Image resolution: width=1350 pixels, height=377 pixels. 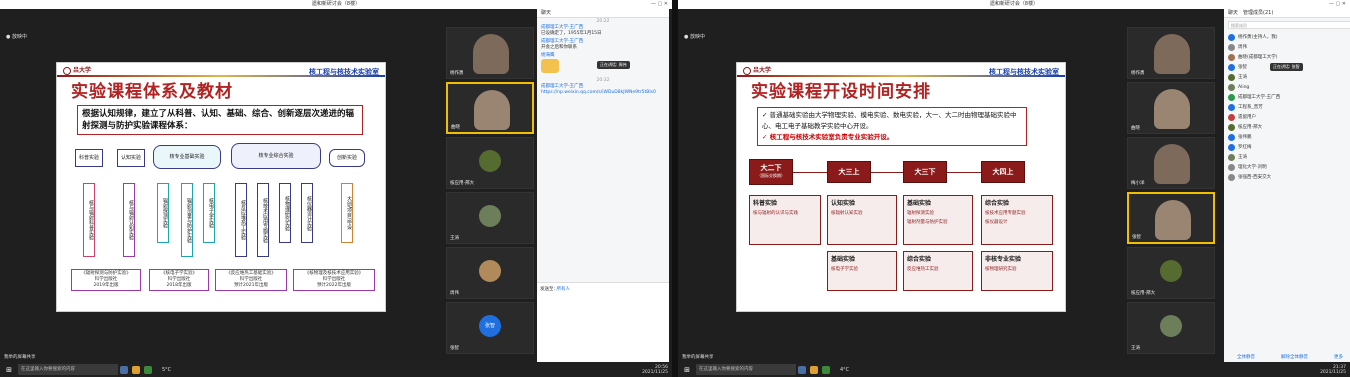 I want to click on video-tile: 张智 张智, so click(x=490, y=328).